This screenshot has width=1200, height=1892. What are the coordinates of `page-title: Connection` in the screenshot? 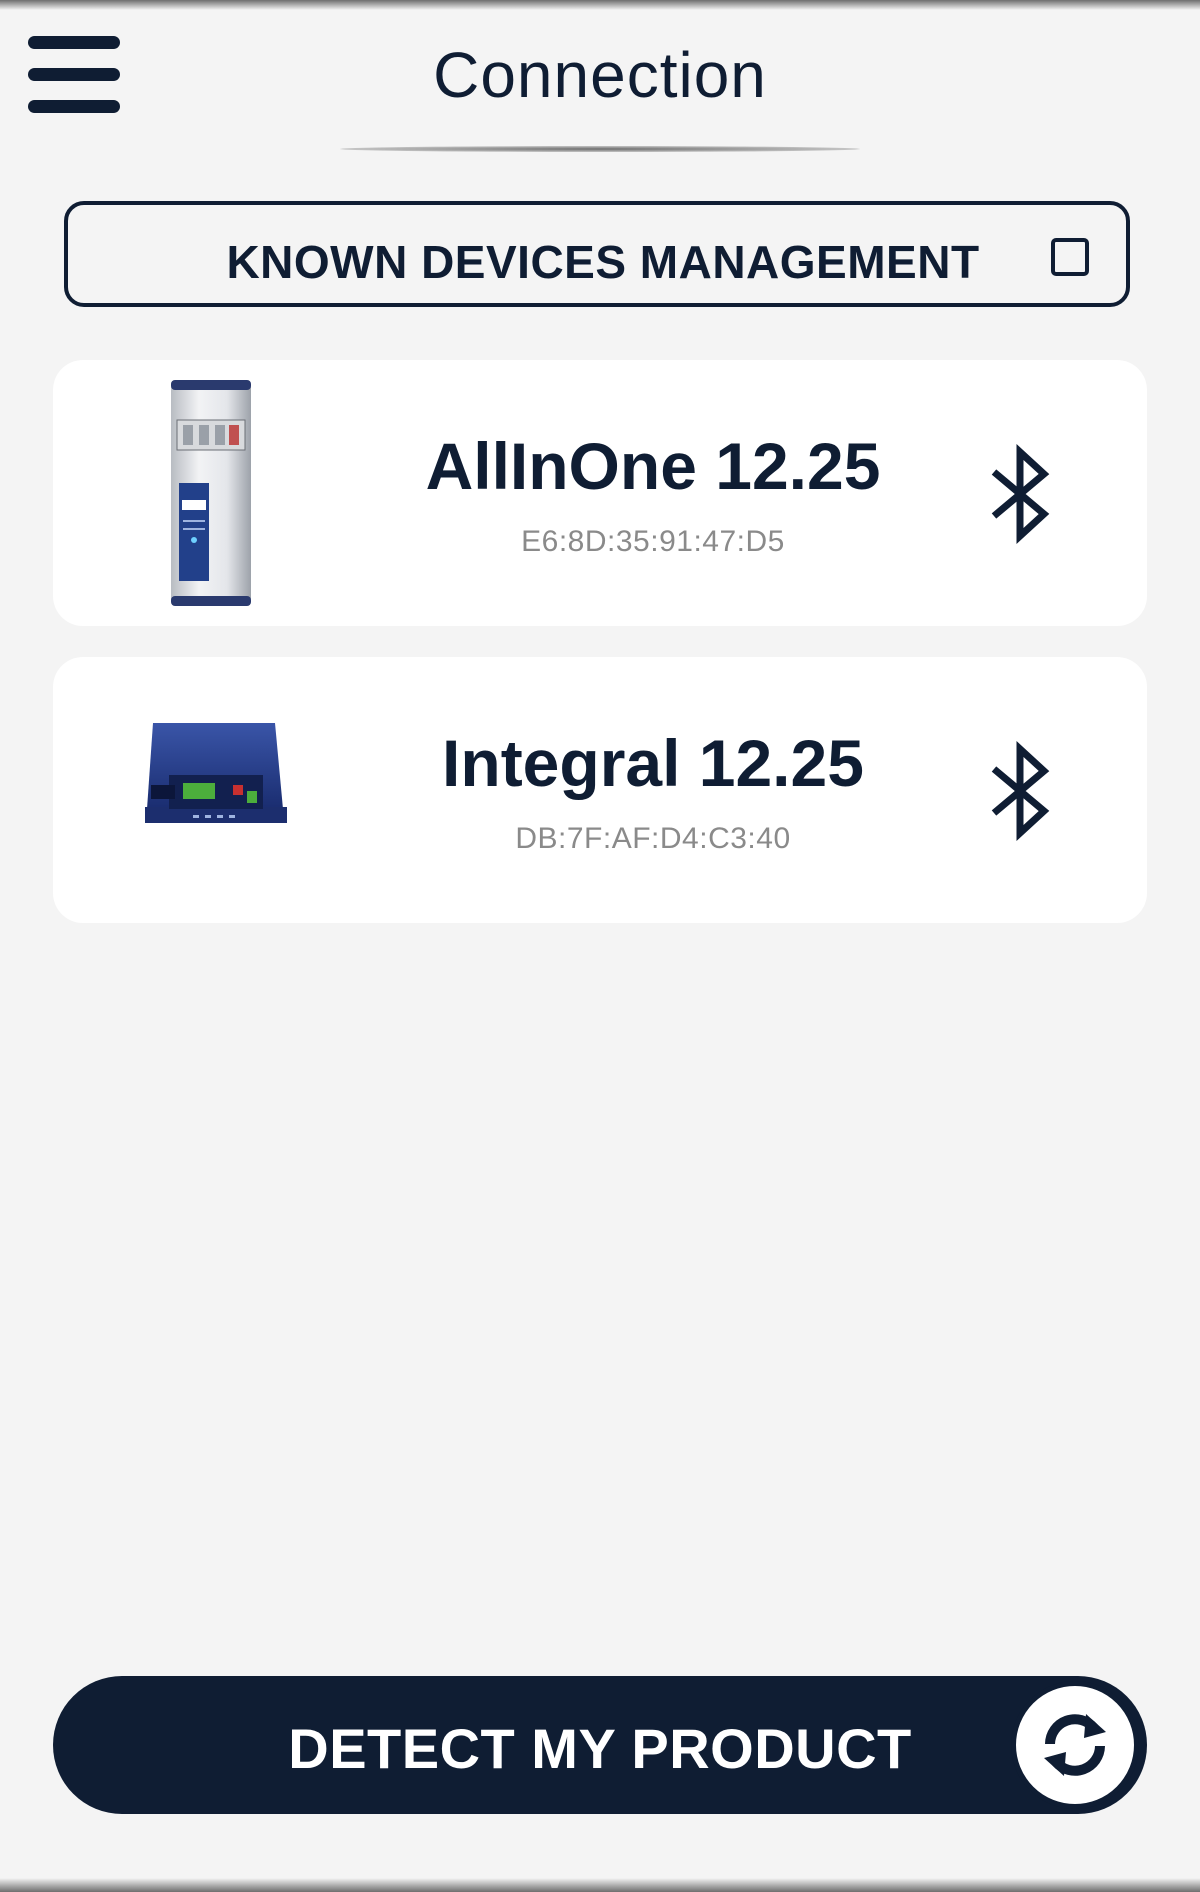 It's located at (600, 75).